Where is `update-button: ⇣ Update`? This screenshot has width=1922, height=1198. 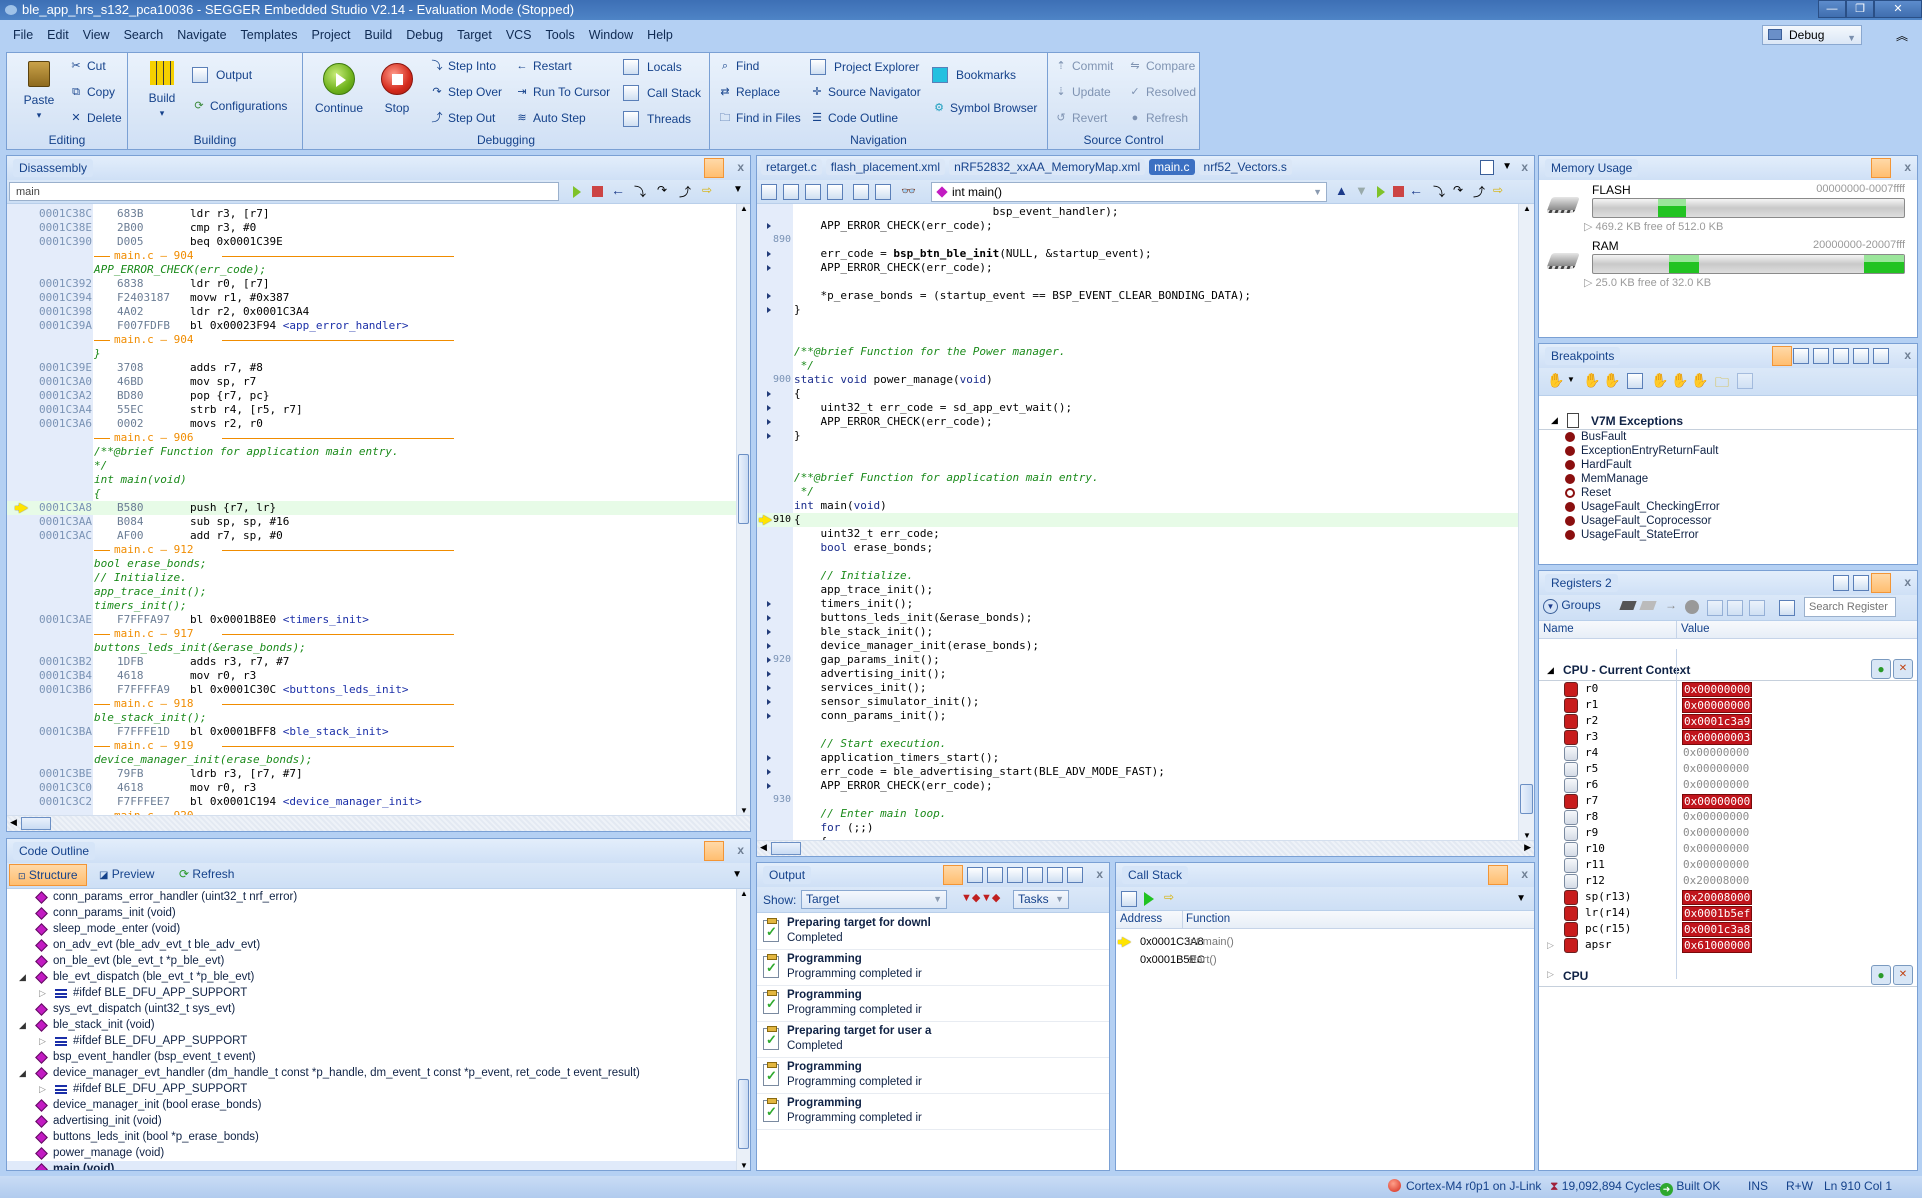
update-button: ⇣ Update is located at coordinates (1082, 92).